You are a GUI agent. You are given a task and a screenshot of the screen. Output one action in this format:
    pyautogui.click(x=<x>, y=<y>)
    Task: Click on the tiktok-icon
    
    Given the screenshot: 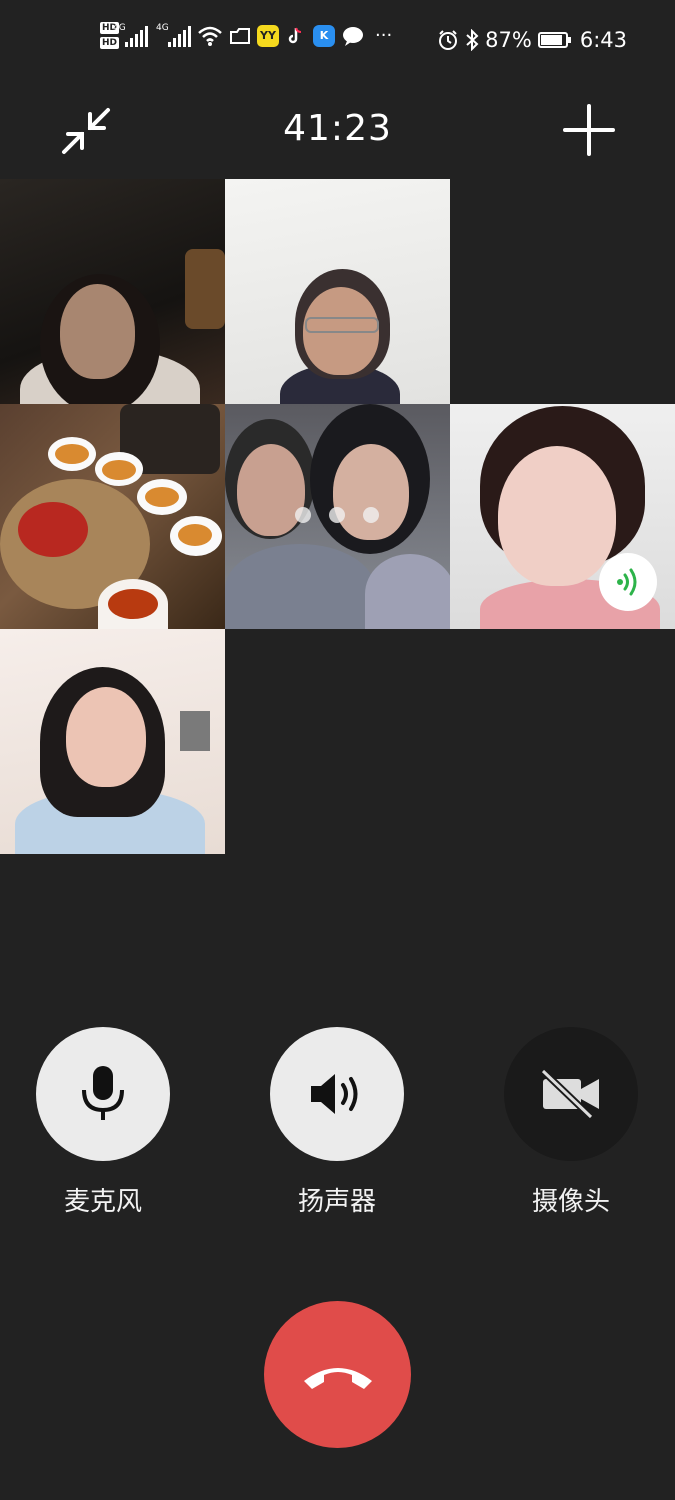 What is the action you would take?
    pyautogui.click(x=296, y=35)
    